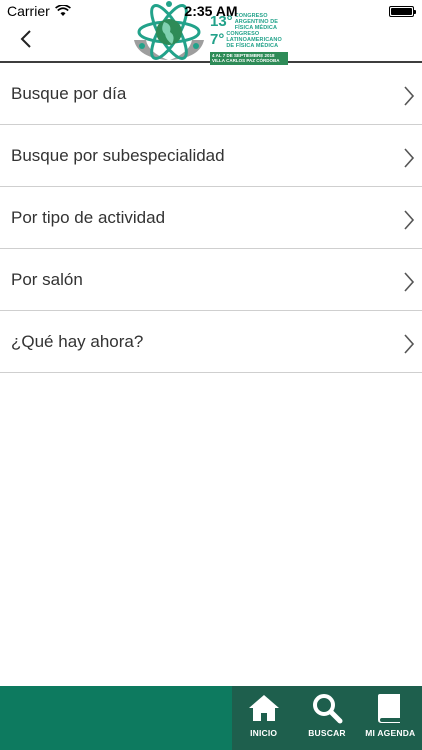  I want to click on status-bar: Carrier 2:35 AM, so click(211, 11).